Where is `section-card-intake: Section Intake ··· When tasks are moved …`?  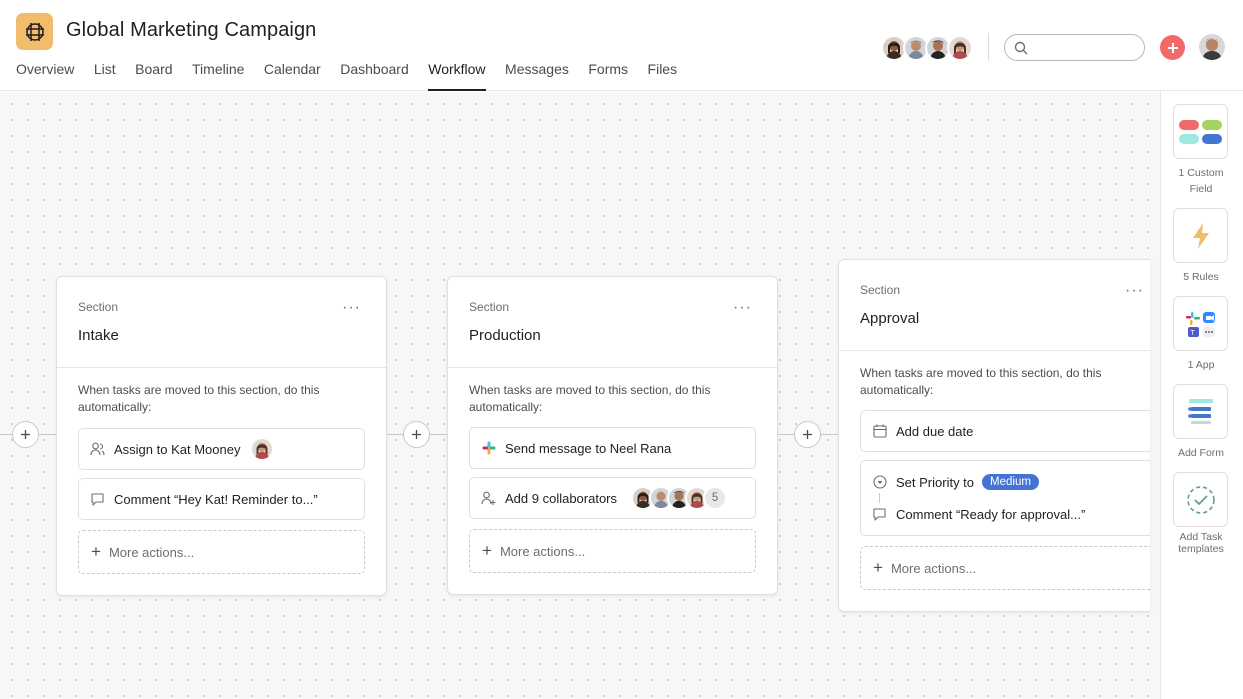 section-card-intake: Section Intake ··· When tasks are moved … is located at coordinates (221, 436).